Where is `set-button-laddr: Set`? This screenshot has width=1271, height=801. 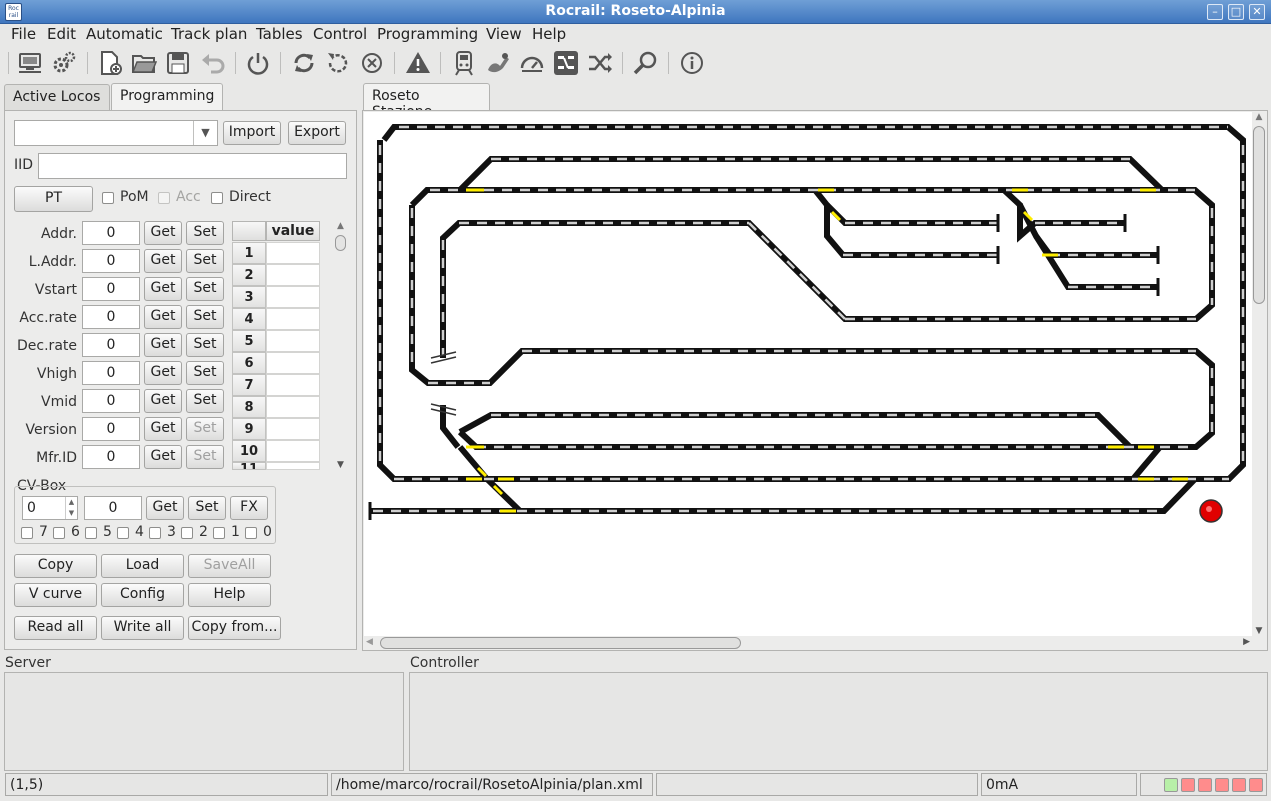
set-button-laddr: Set is located at coordinates (205, 261).